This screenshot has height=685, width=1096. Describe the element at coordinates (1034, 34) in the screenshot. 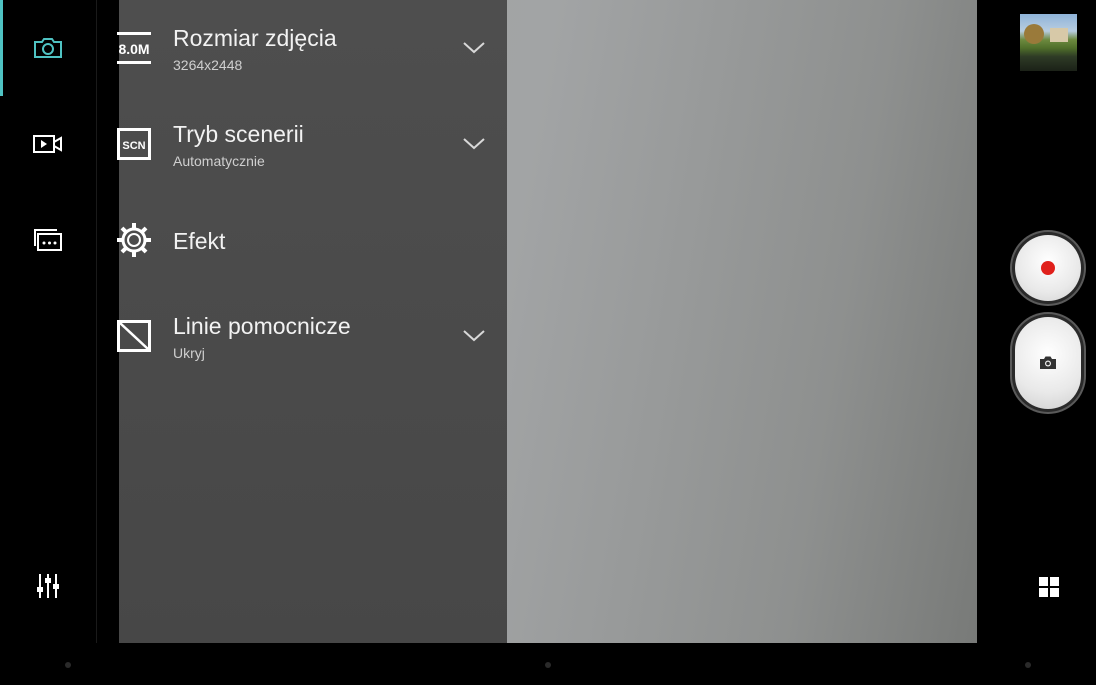

I see `thumbnail-tree-shape` at that location.